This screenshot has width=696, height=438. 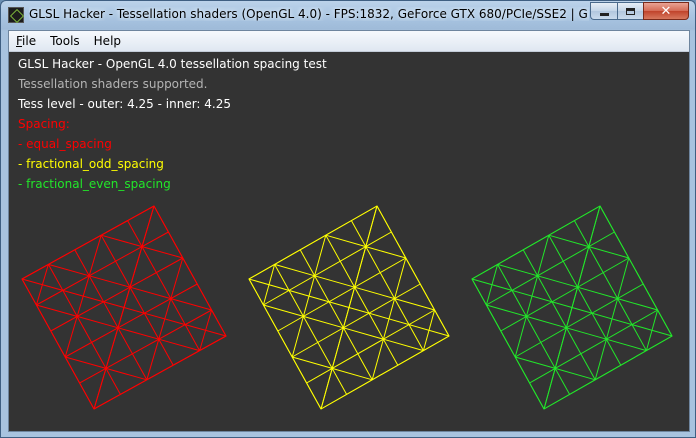 I want to click on menu-file: File, so click(x=26, y=41).